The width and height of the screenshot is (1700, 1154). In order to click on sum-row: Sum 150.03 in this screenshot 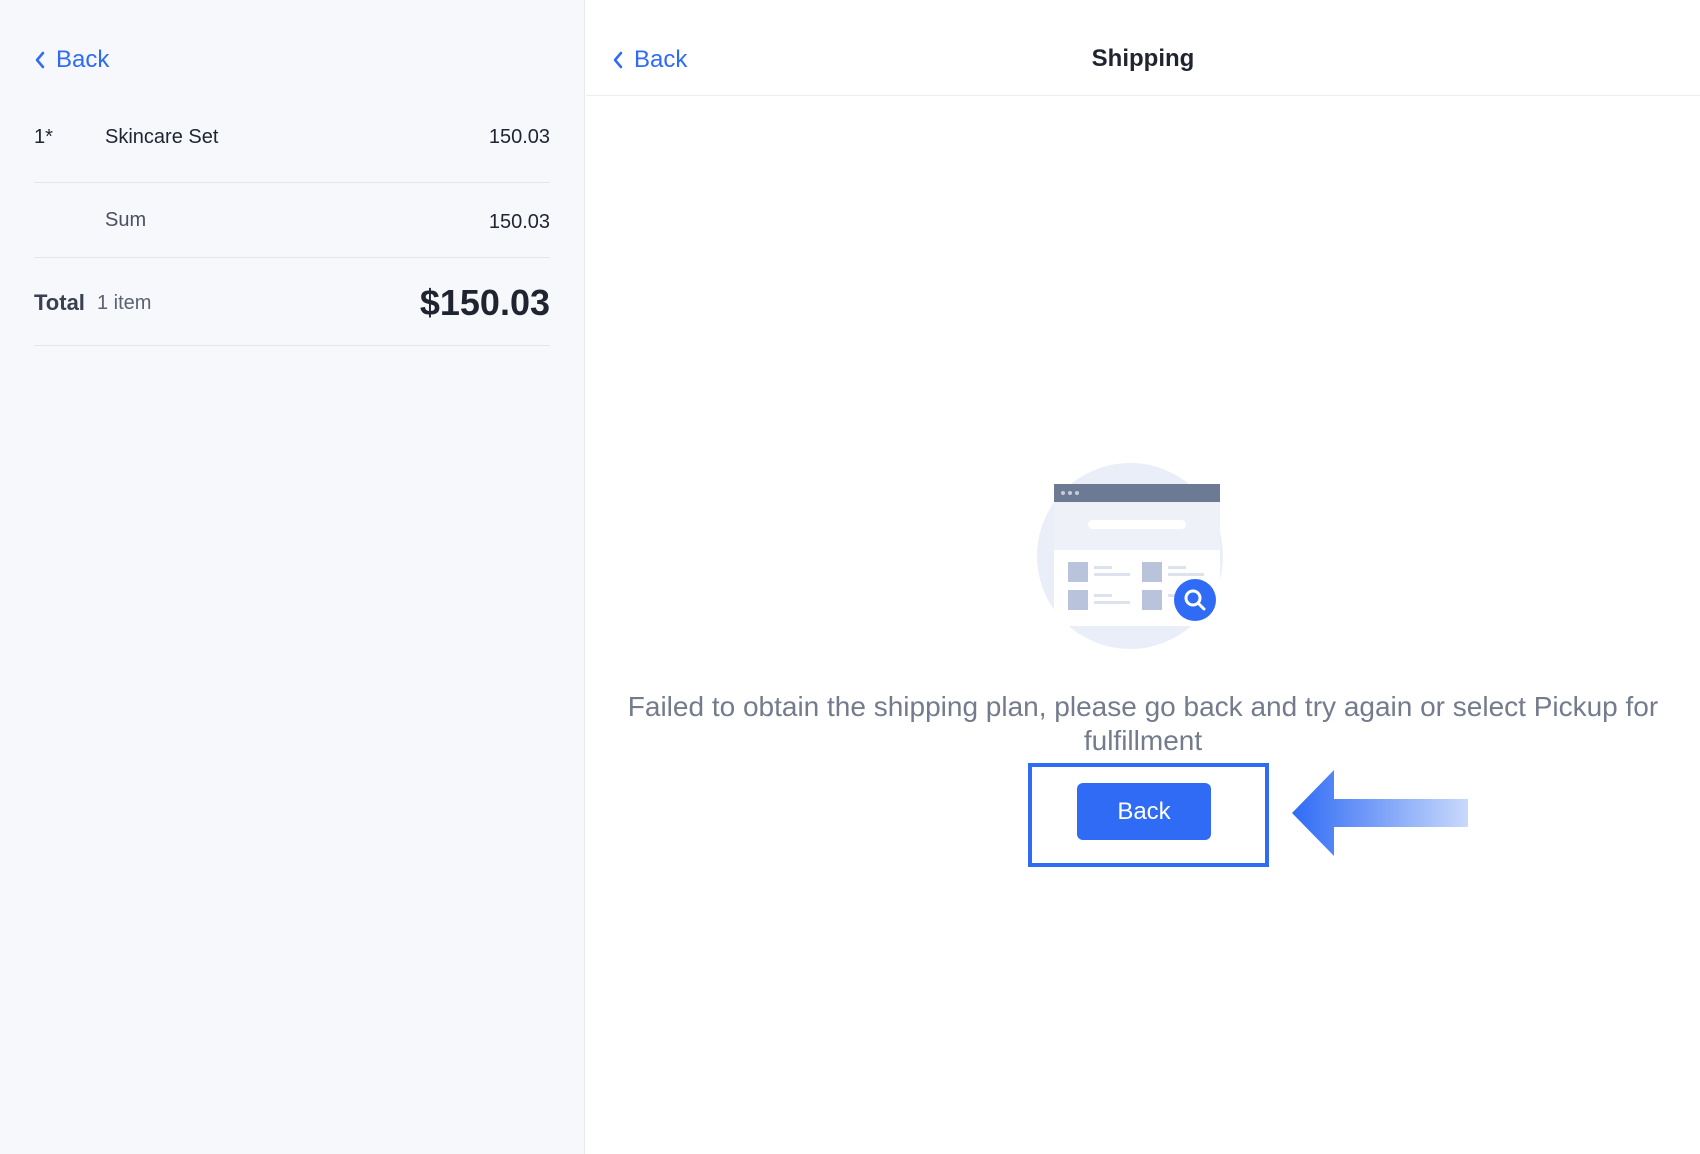, I will do `click(292, 220)`.